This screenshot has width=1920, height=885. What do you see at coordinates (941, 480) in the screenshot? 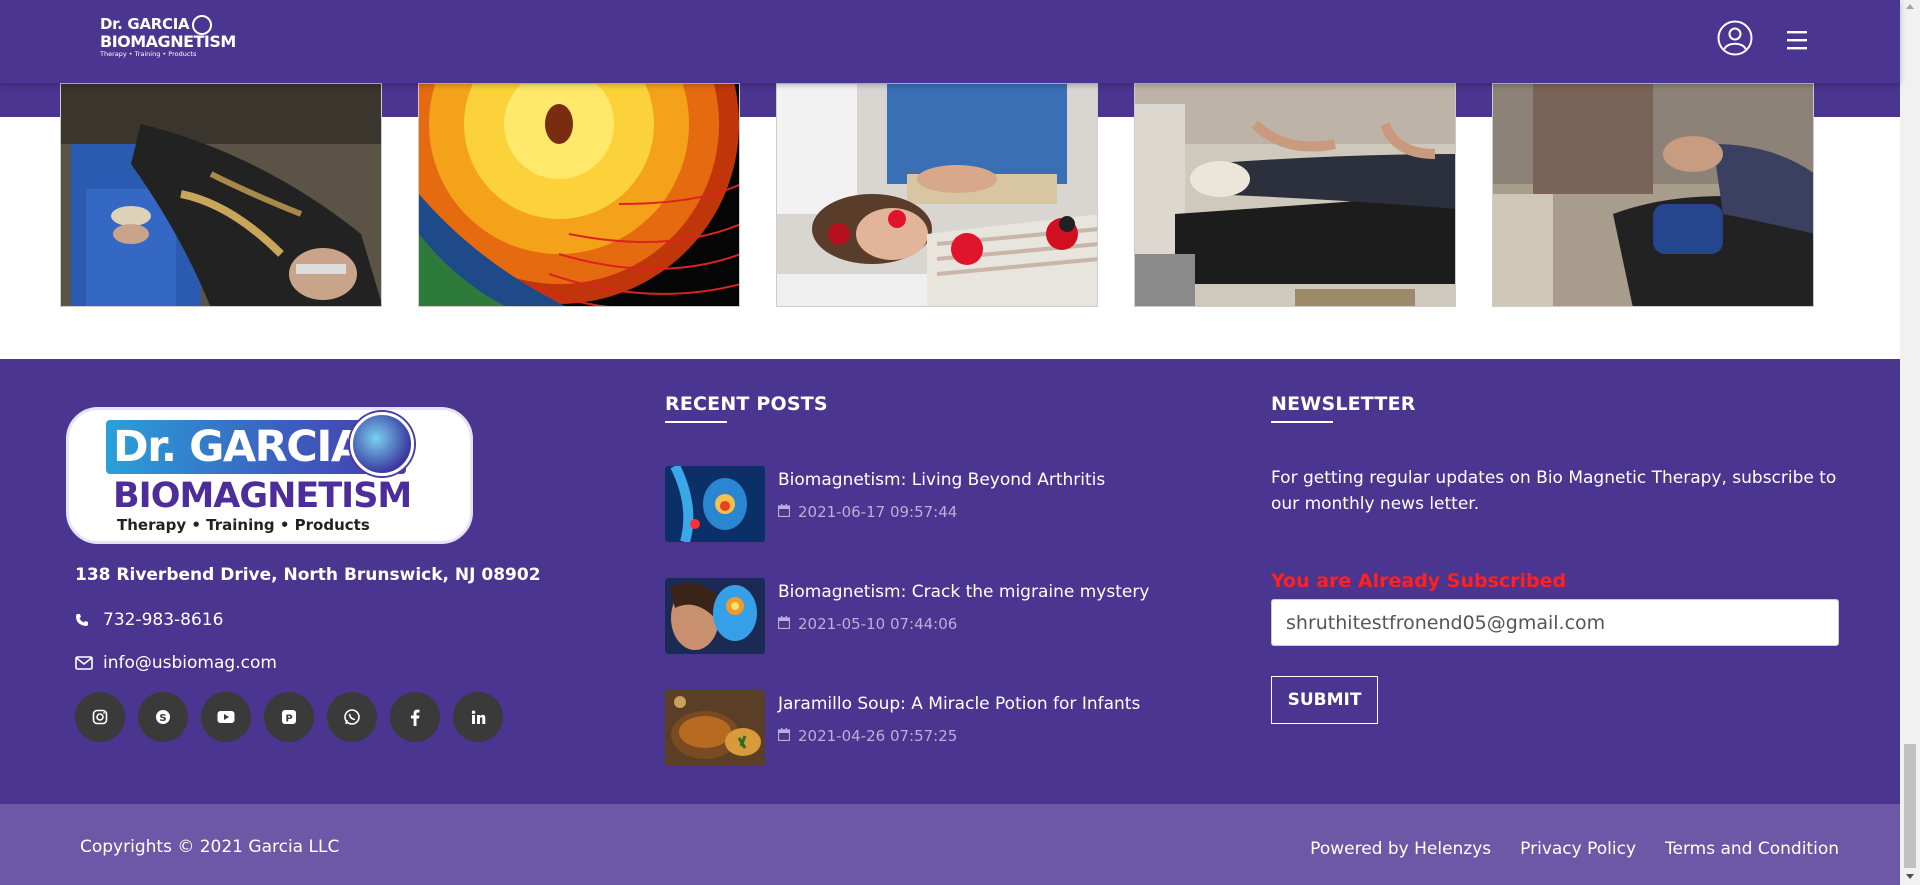
I see `post-title: Biomagnetism: Living Beyond Arthritis` at bounding box center [941, 480].